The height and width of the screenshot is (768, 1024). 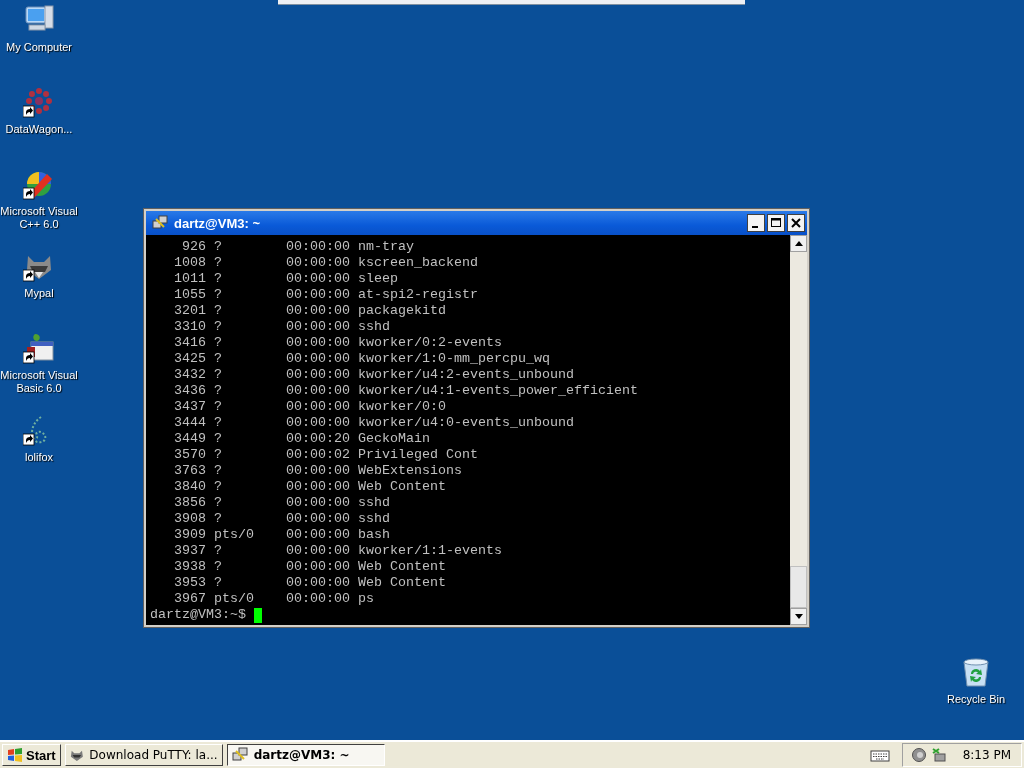 What do you see at coordinates (310, 311) in the screenshot?
I see `terminal-line: 3201 ? 00:00:00 packagekitd` at bounding box center [310, 311].